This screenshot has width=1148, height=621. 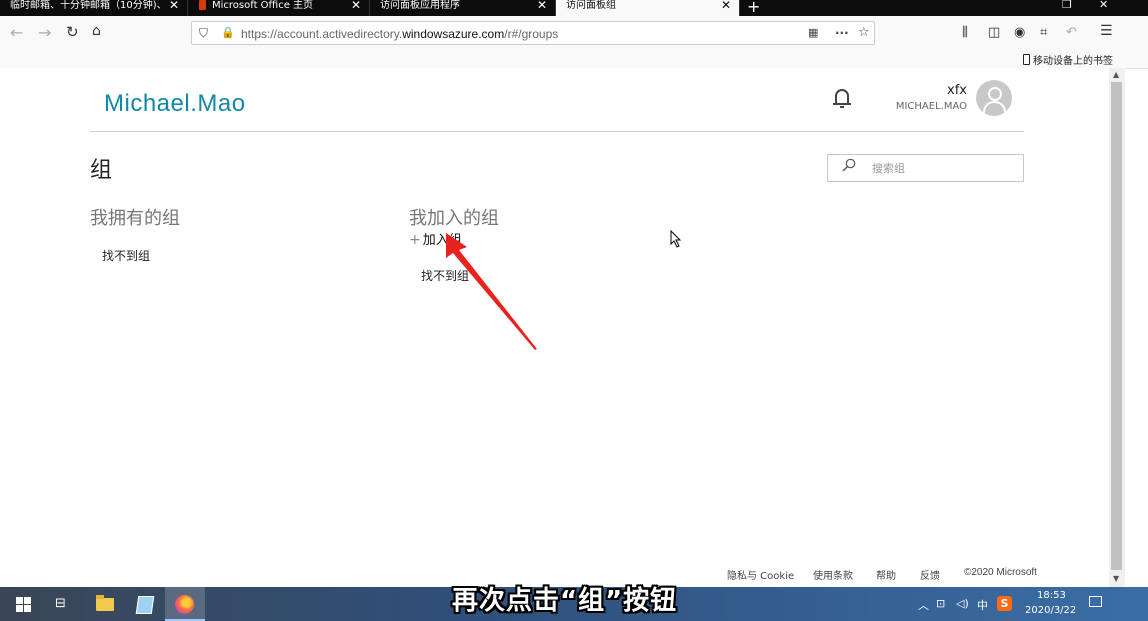 I want to click on sogou-ime-icon: S, so click(x=1004, y=603).